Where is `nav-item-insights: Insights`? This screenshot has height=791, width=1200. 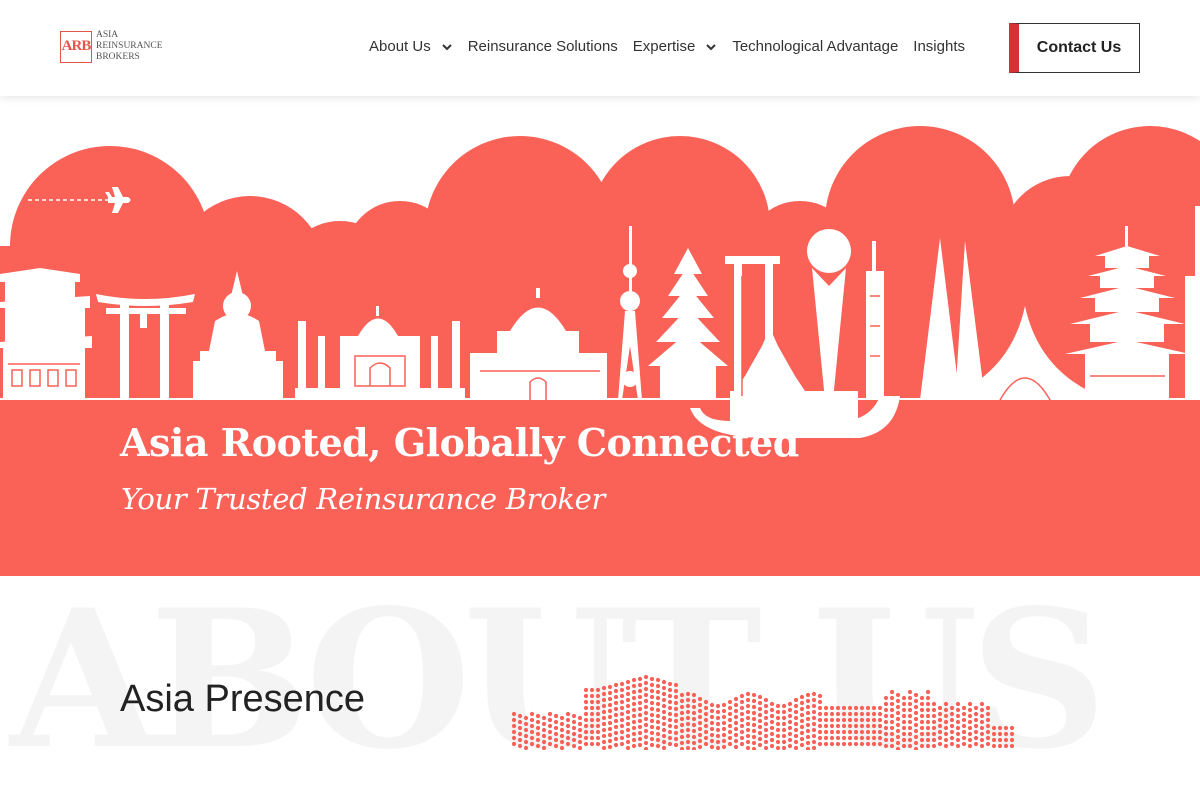 nav-item-insights: Insights is located at coordinates (939, 46).